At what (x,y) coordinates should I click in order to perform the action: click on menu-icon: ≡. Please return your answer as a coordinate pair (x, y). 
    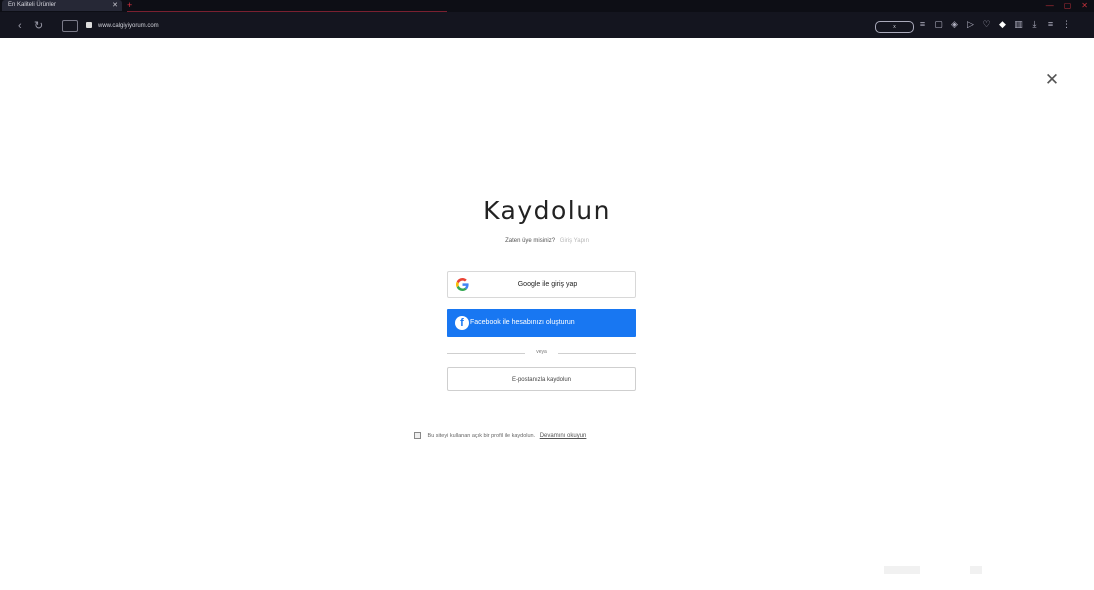
    Looking at the image, I should click on (1050, 24).